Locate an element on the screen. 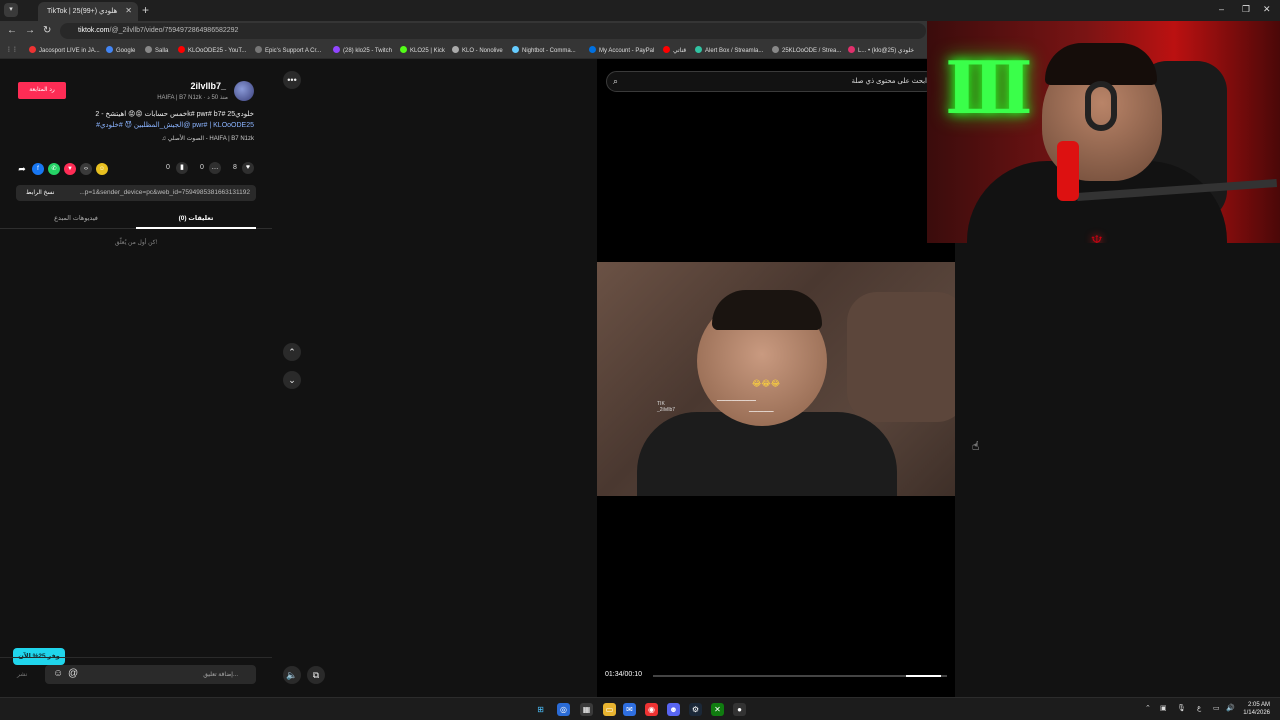  video-progress-bar is located at coordinates (800, 676).